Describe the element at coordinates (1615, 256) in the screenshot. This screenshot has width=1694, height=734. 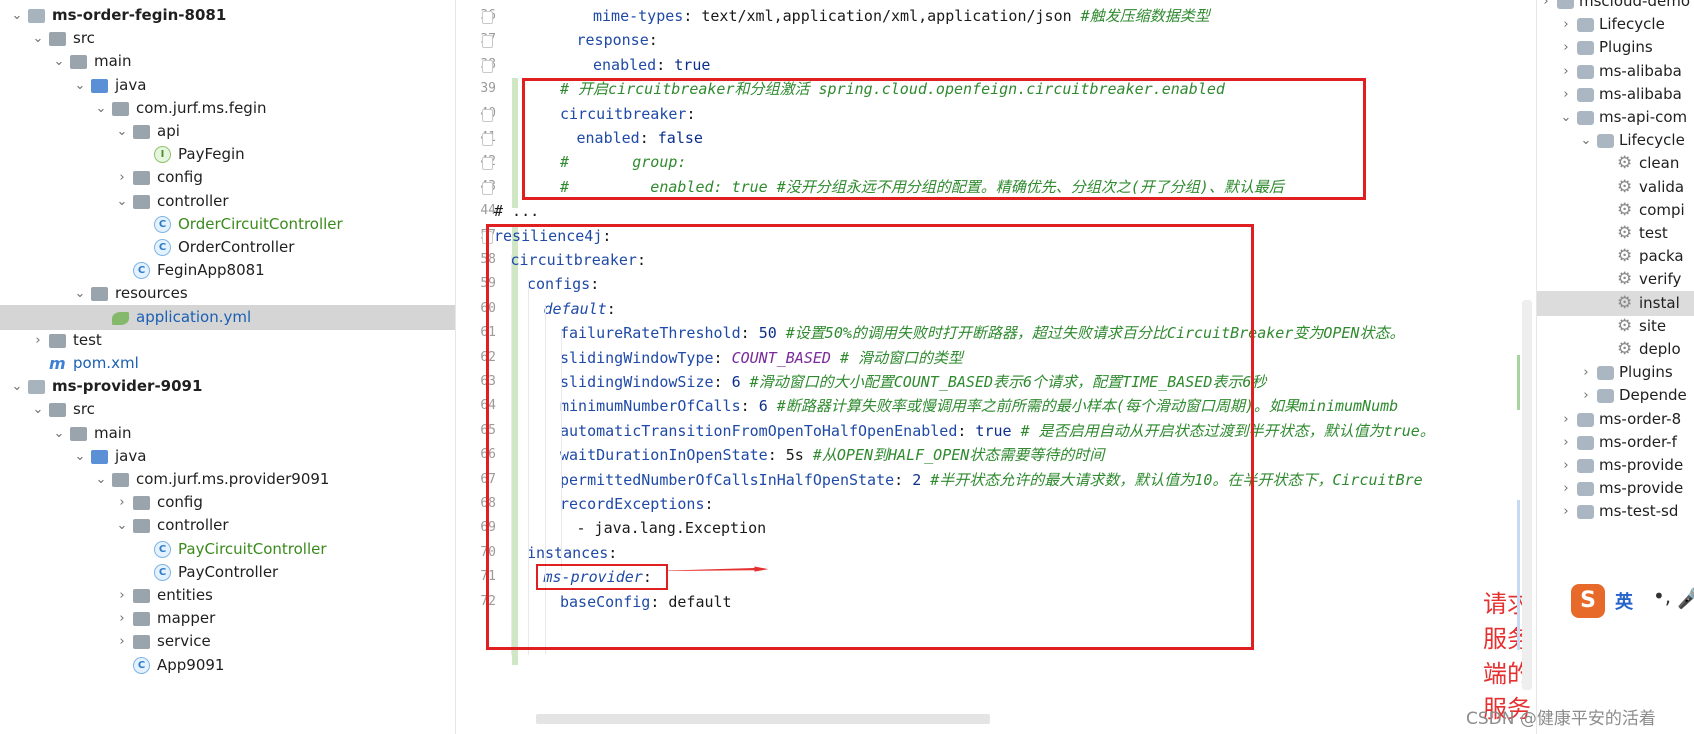
I see `maven-tree-item: ⚙ packa` at that location.